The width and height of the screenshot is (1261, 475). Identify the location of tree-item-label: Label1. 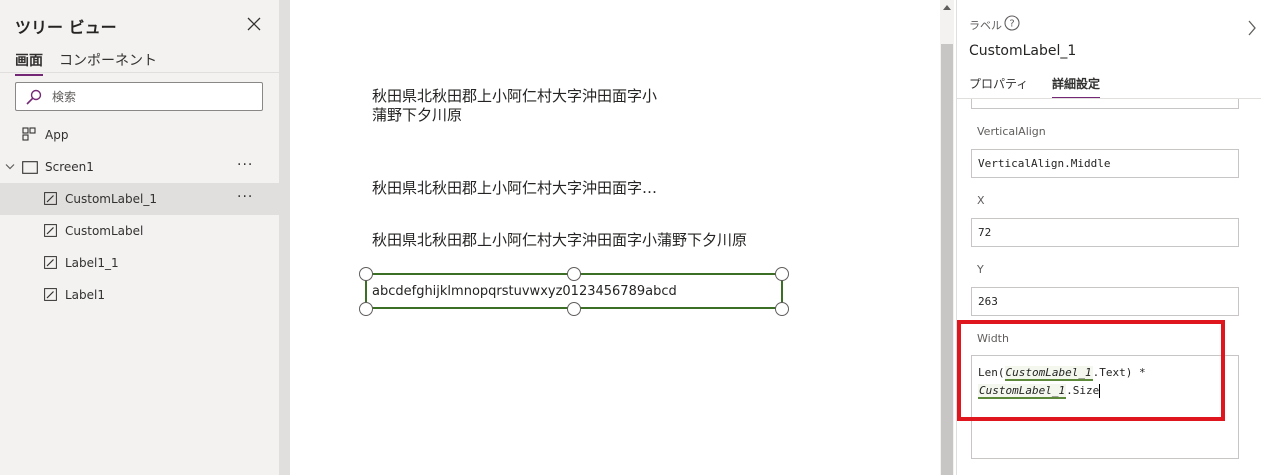
(85, 295).